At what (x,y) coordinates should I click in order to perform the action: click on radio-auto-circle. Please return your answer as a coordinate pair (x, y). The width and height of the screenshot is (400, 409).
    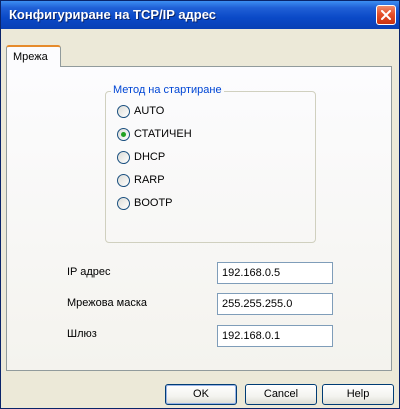
    Looking at the image, I should click on (123, 111).